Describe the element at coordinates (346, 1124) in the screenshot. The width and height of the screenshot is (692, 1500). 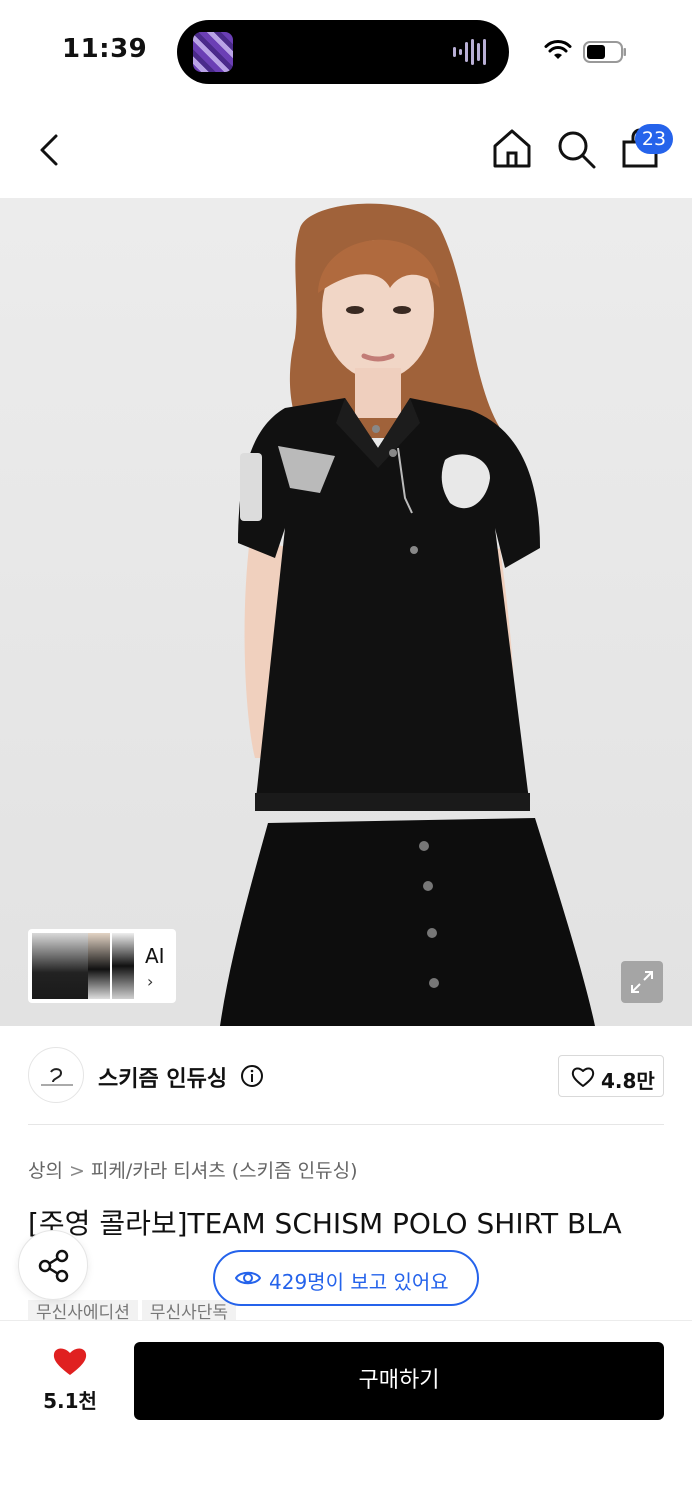
I see `divider` at that location.